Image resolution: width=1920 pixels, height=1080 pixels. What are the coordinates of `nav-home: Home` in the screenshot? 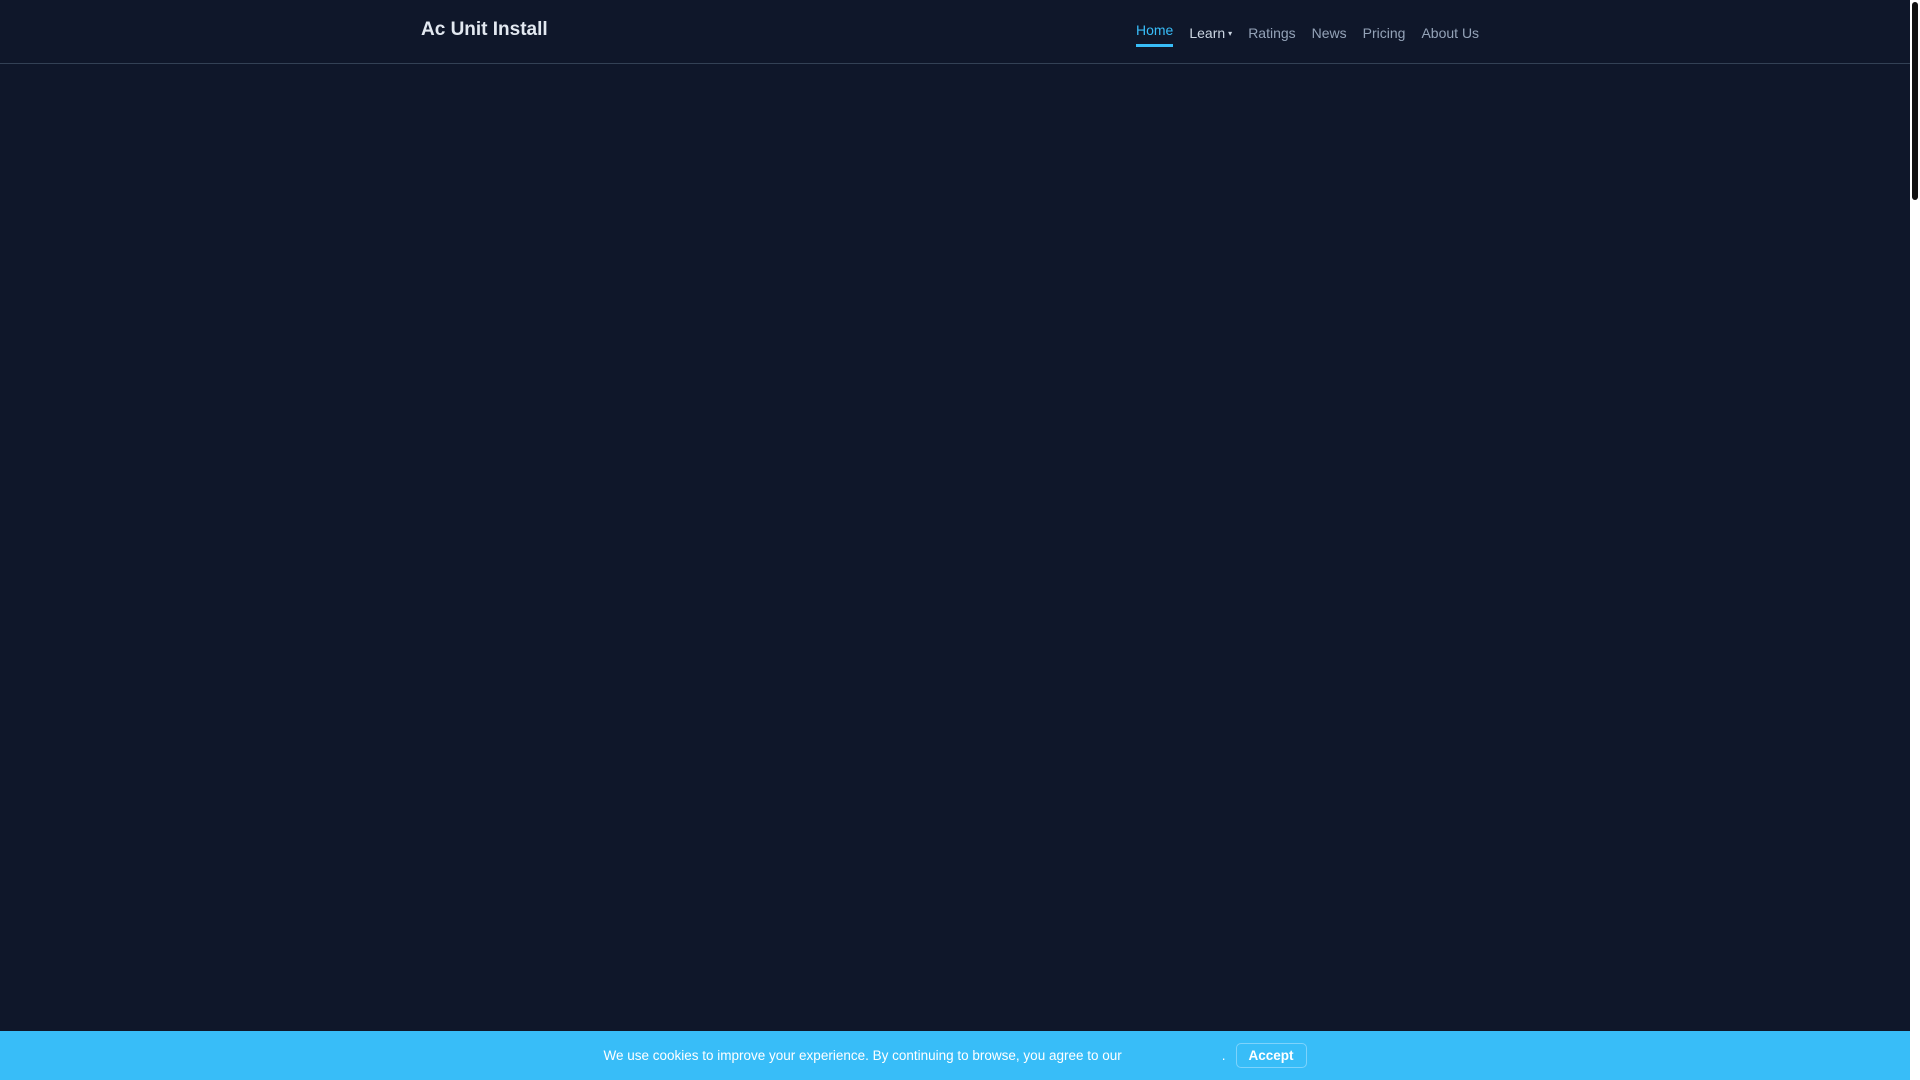 It's located at (1155, 34).